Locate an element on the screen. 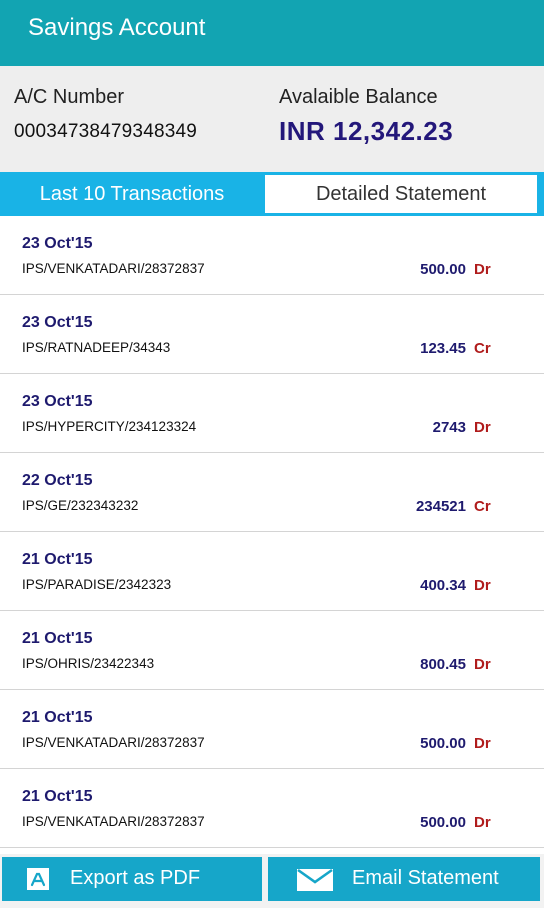  transaction-date: 22 Oct'15 is located at coordinates (57, 480).